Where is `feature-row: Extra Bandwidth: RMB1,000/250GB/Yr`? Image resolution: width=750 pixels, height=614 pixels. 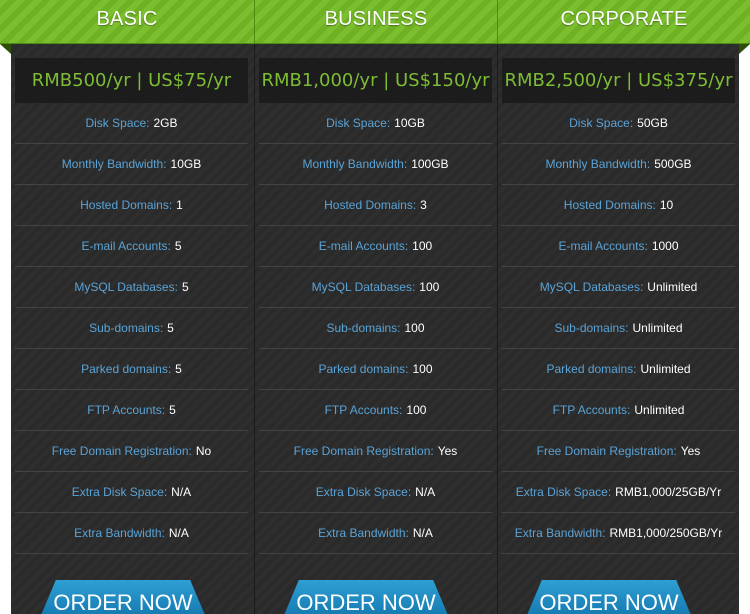
feature-row: Extra Bandwidth: RMB1,000/250GB/Yr is located at coordinates (618, 533).